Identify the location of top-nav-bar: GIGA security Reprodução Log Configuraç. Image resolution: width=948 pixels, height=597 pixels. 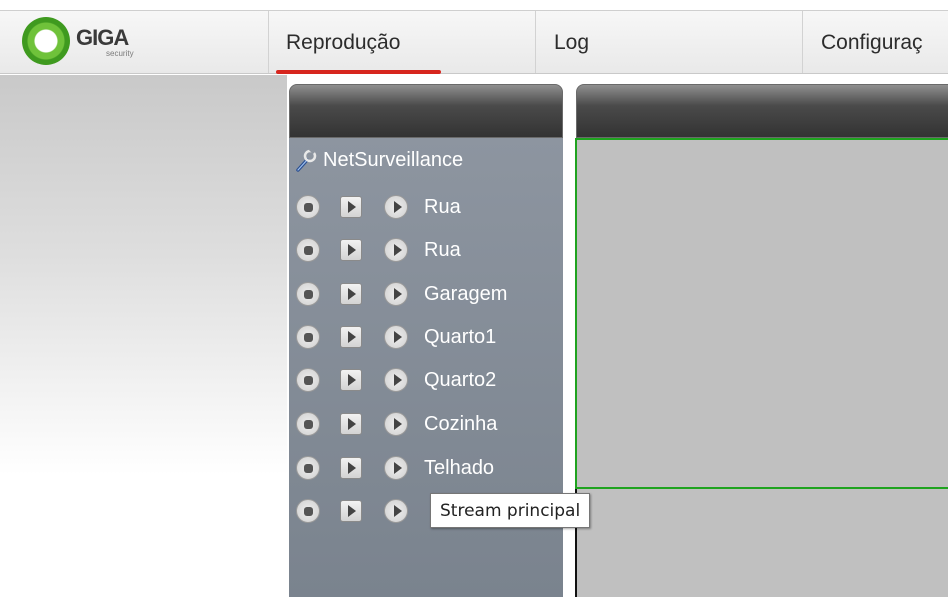
(474, 42).